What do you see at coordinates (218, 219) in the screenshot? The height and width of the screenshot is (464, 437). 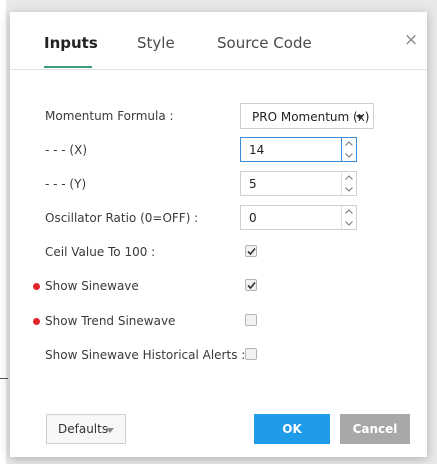 I see `row-oscillator-ratio: Oscillator Ratio (0=OFF) :` at bounding box center [218, 219].